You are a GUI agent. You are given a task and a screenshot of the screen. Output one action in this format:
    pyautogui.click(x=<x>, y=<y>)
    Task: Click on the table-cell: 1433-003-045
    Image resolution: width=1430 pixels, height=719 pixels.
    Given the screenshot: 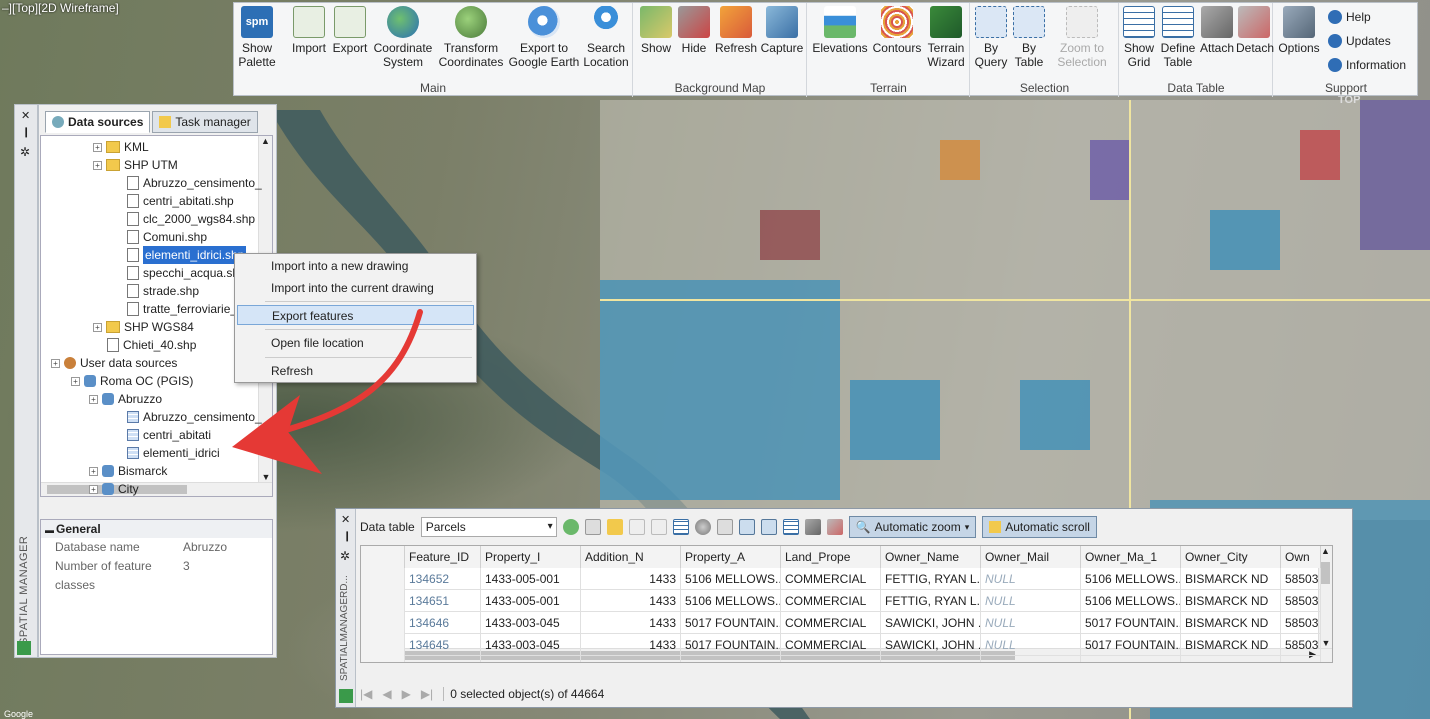 What is the action you would take?
    pyautogui.click(x=531, y=623)
    